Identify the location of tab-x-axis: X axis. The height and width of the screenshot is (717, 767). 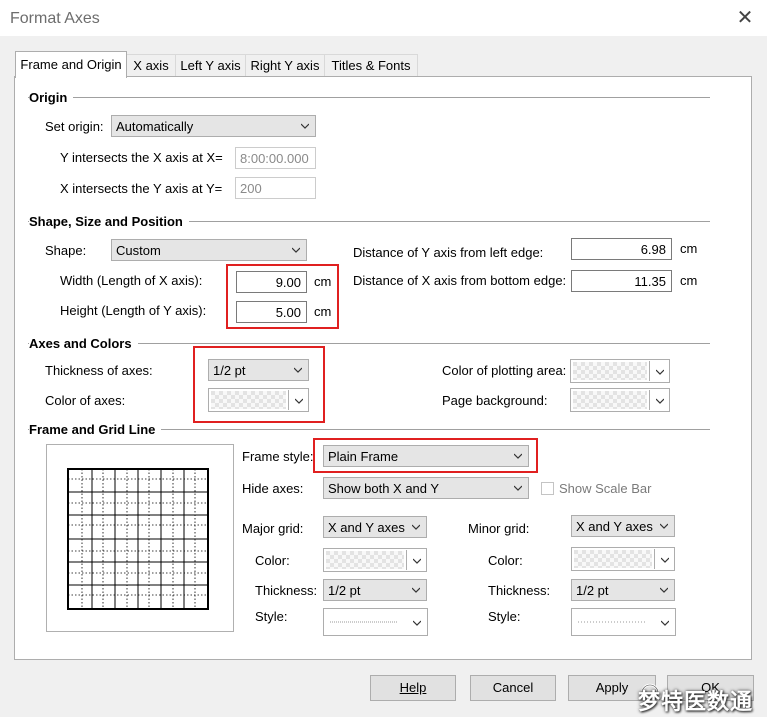
(151, 65).